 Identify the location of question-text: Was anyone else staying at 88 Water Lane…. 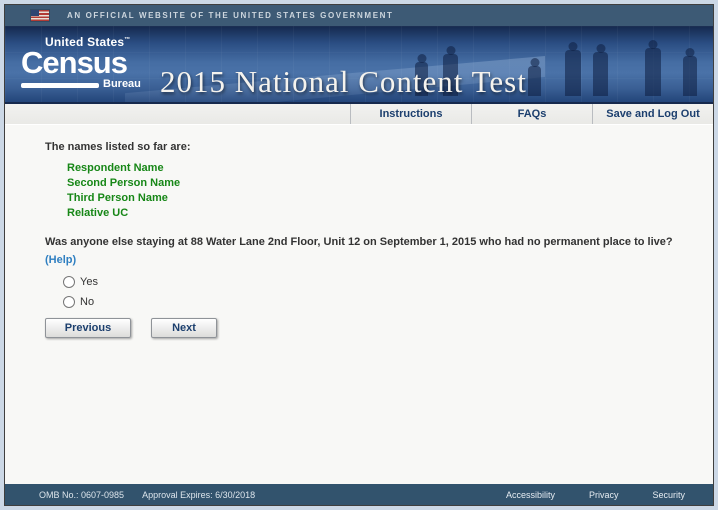
(359, 242).